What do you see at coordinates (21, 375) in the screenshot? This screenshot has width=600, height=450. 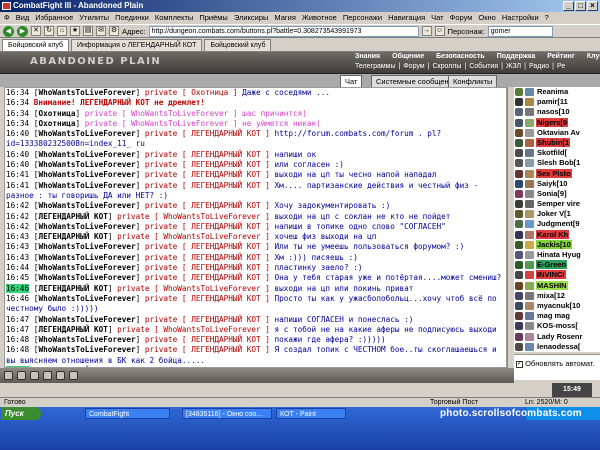 I see `filter-icon` at bounding box center [21, 375].